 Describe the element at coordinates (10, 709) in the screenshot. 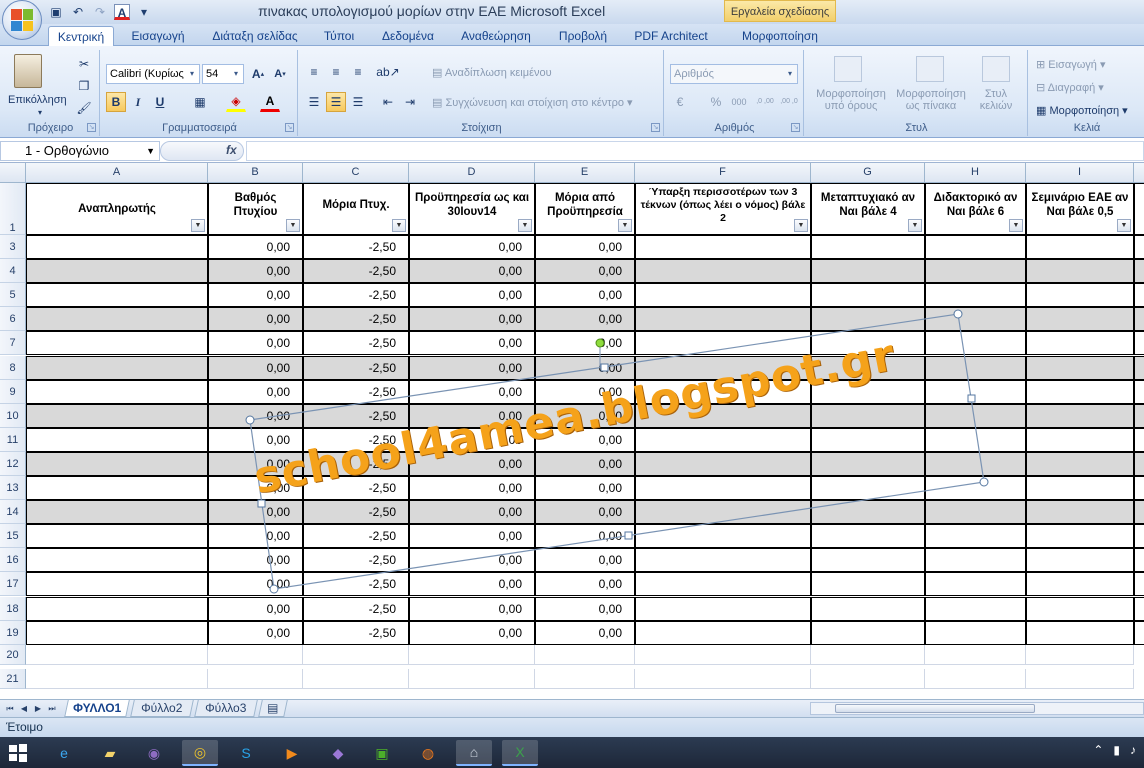

I see `first-sheet-icon: ⏮` at that location.